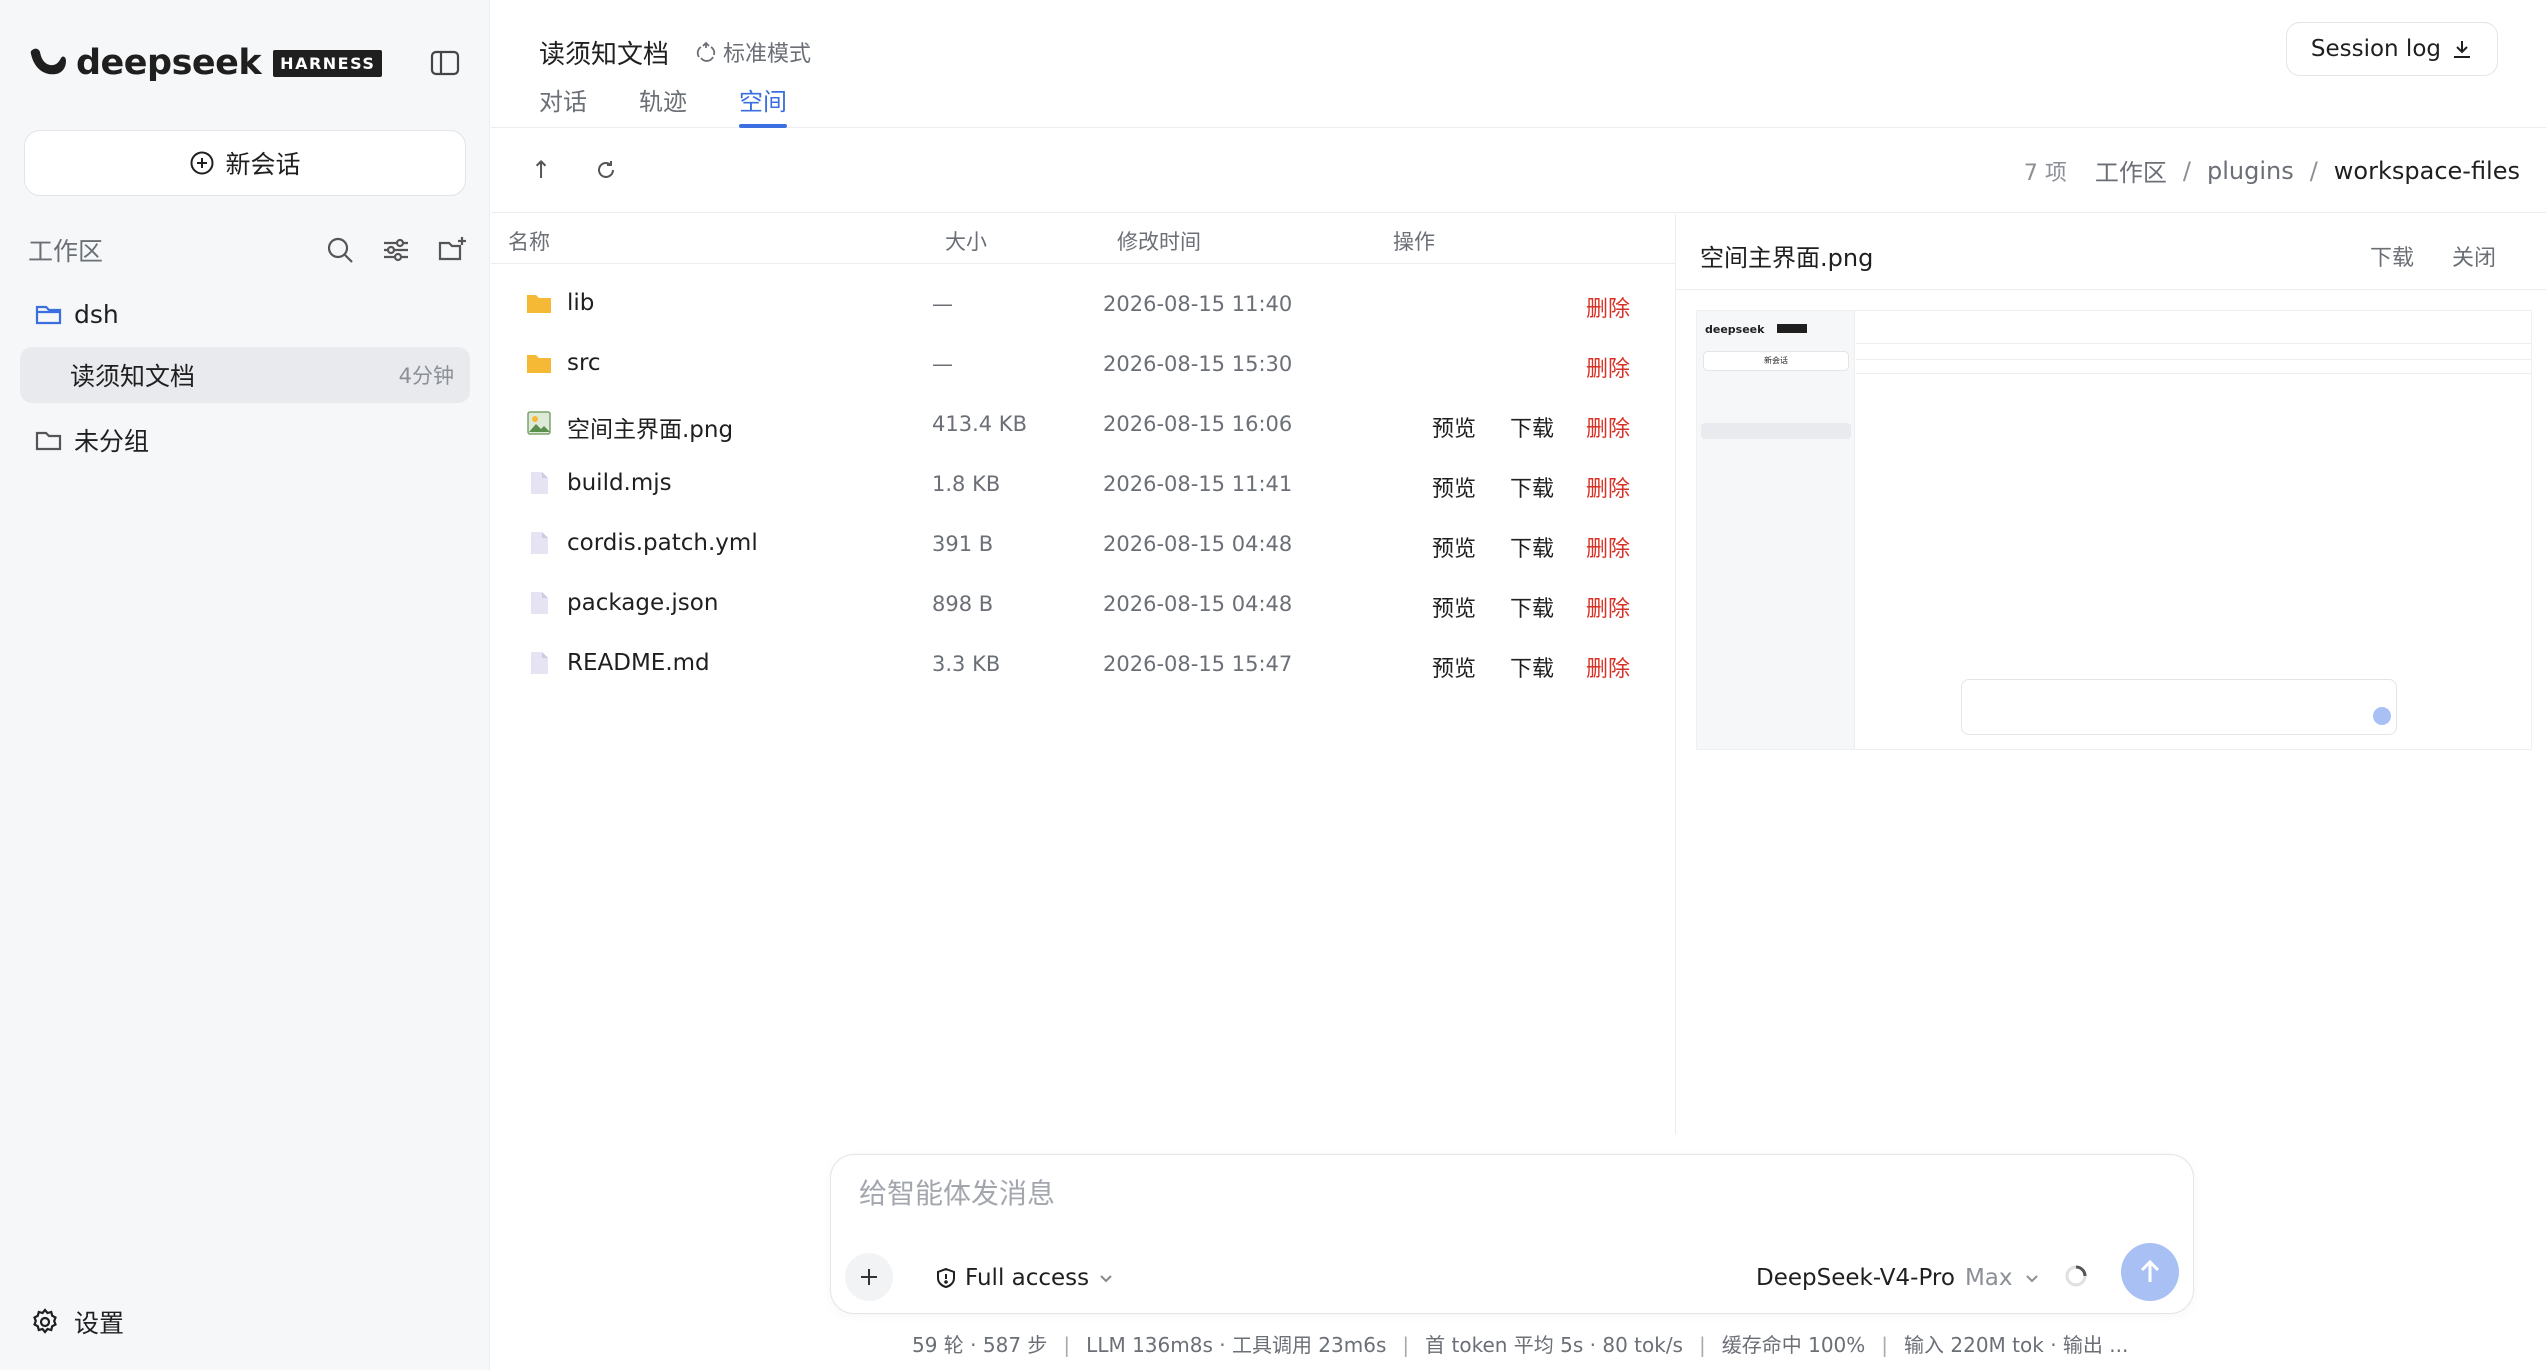 This screenshot has width=2546, height=1370. I want to click on group-name: 未分组, so click(112, 441).